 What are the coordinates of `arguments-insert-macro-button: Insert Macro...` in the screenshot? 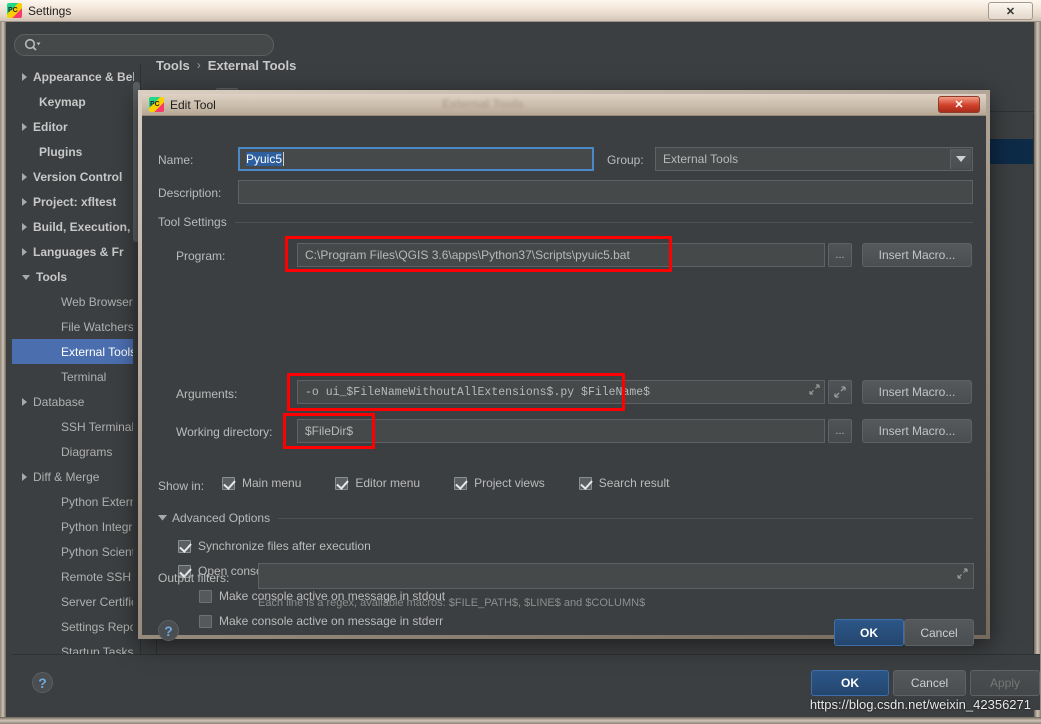 It's located at (917, 392).